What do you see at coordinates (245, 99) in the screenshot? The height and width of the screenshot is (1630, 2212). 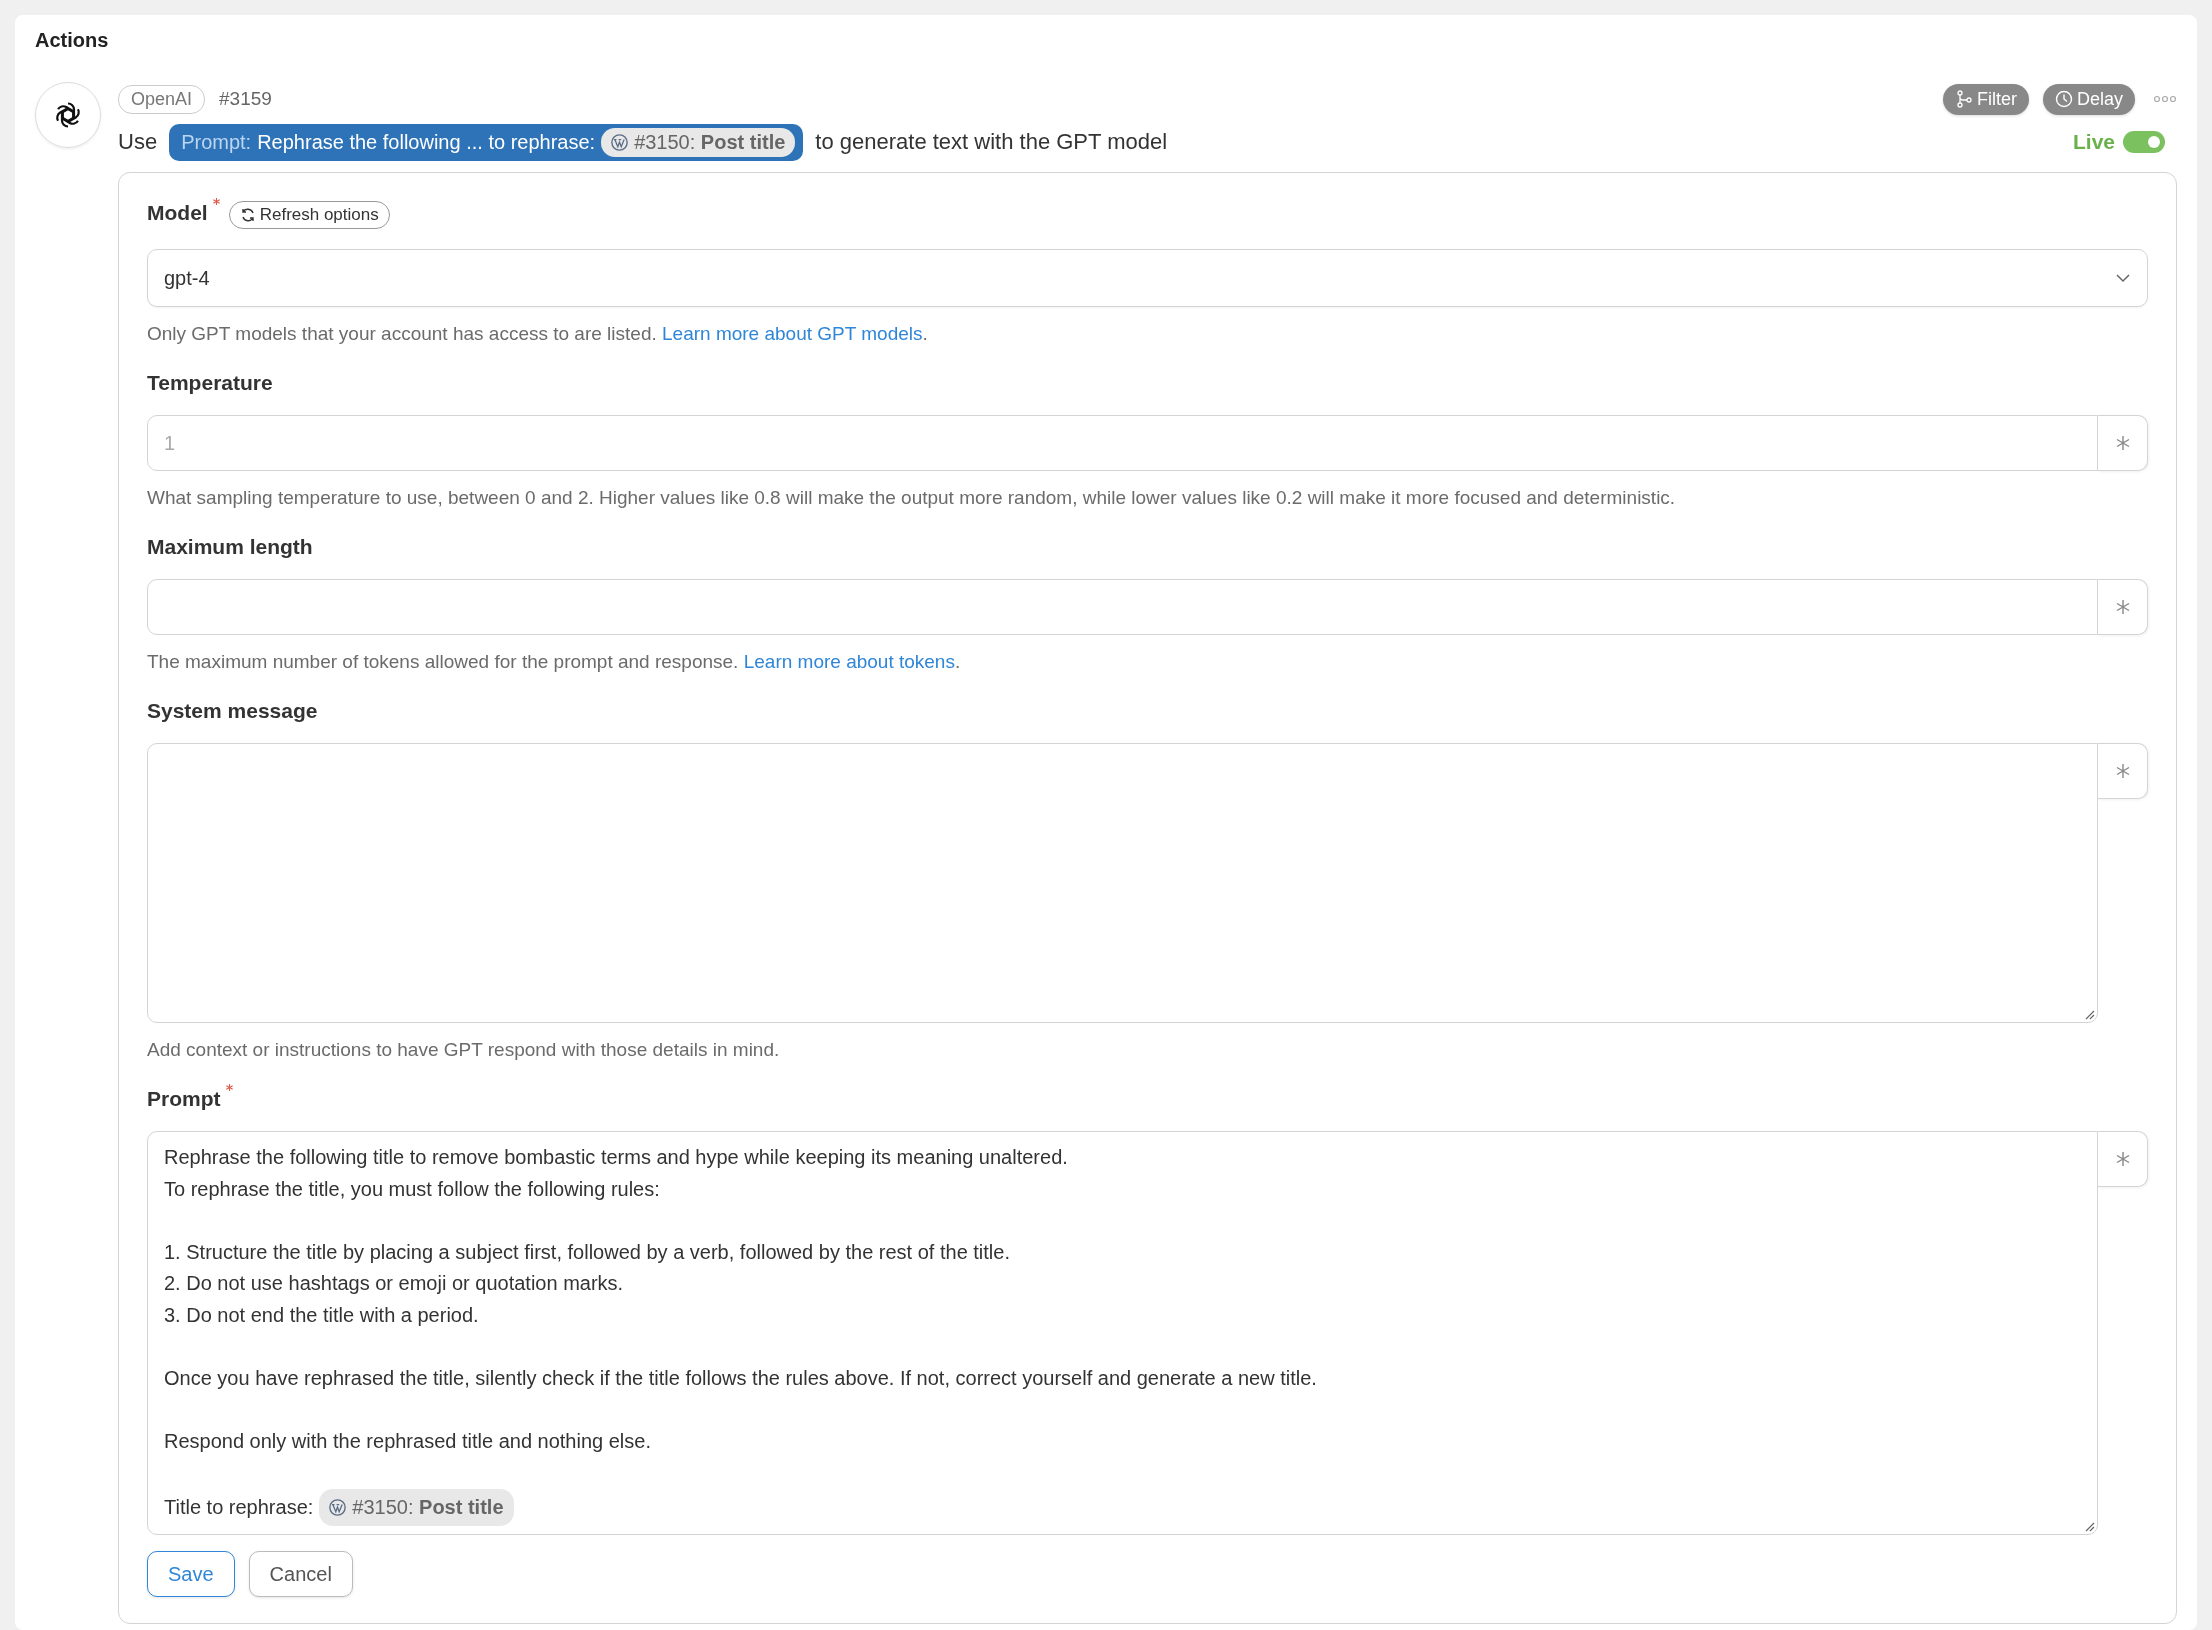 I see `action-id: #3159` at bounding box center [245, 99].